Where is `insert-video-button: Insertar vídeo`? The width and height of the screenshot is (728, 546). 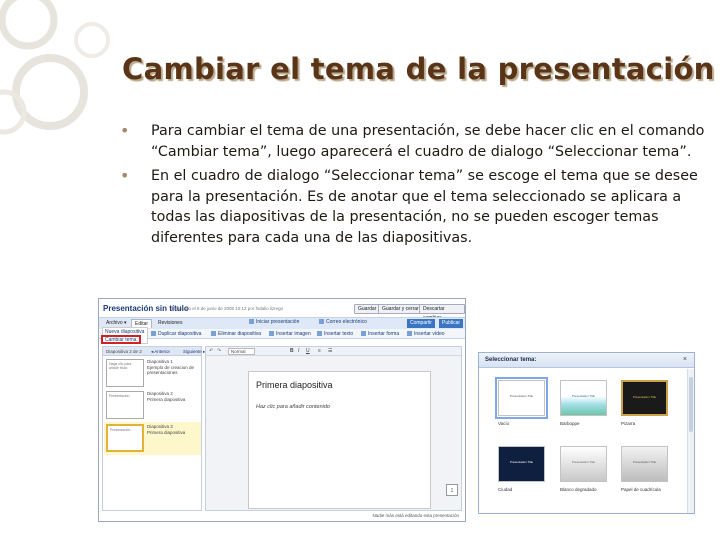 insert-video-button: Insertar vídeo is located at coordinates (426, 334).